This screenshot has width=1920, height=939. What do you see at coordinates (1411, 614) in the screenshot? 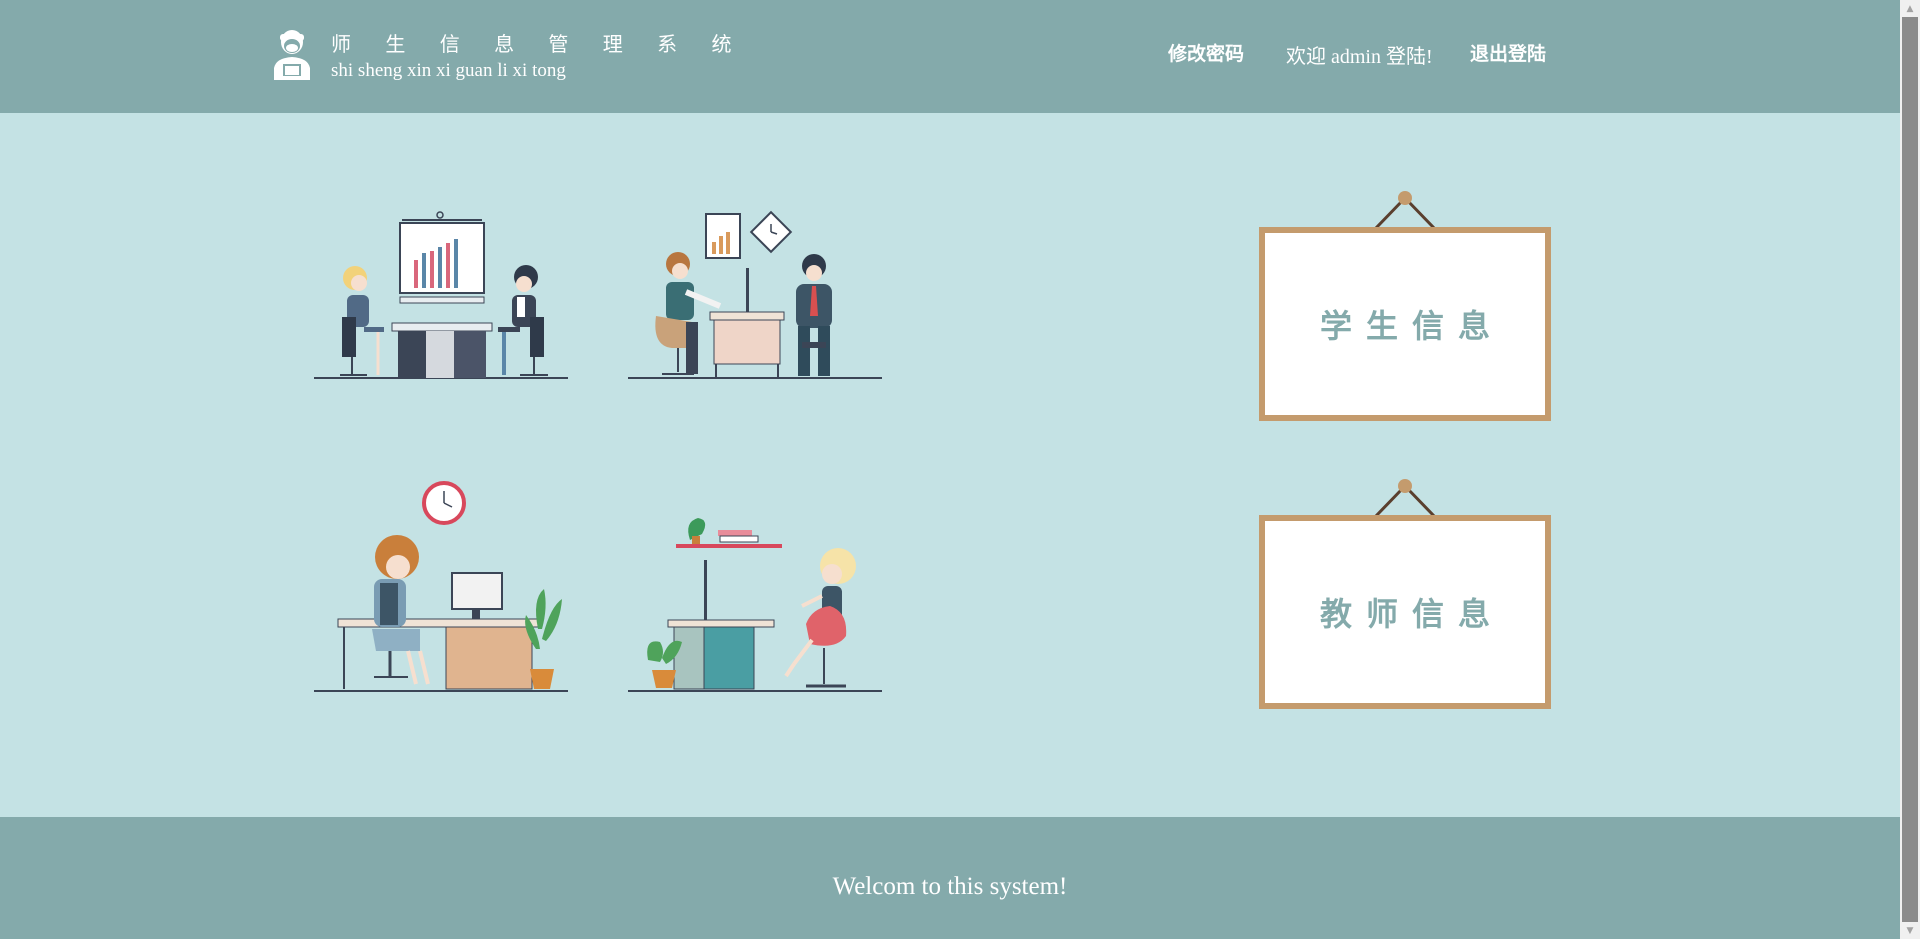
I see `teacher-info-label: 教师信息` at bounding box center [1411, 614].